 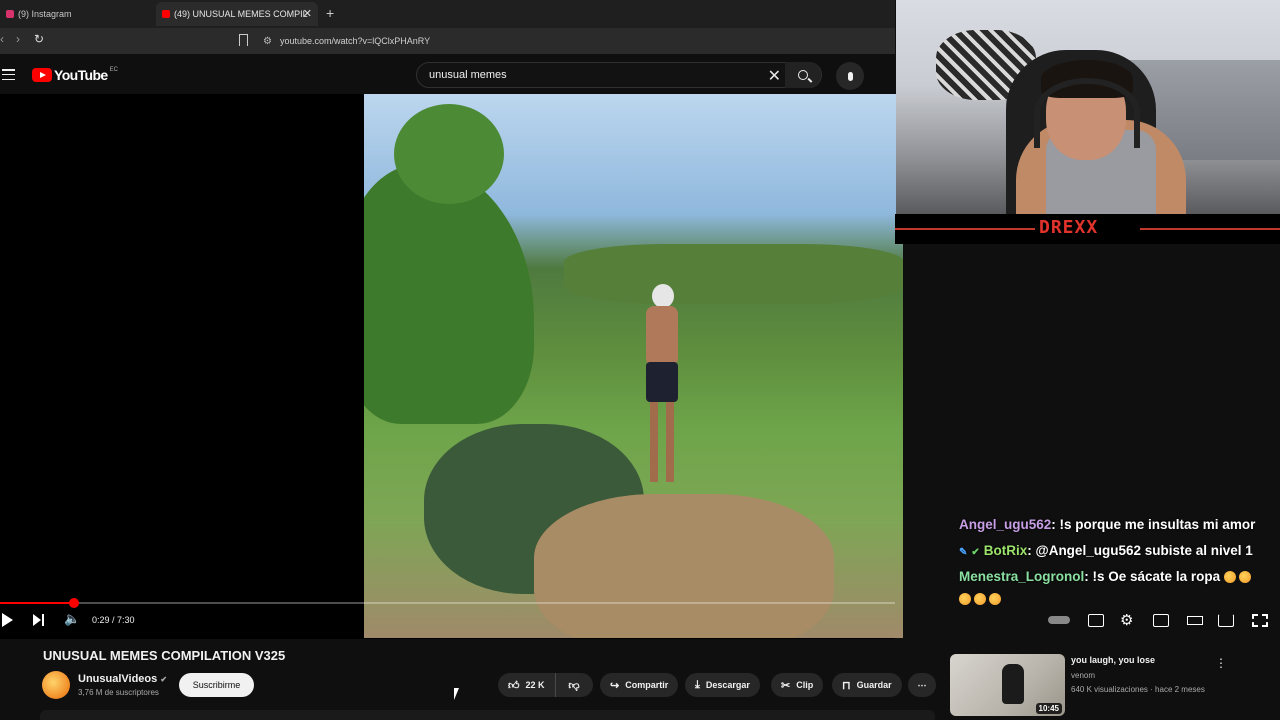 I want to click on next-bar, so click(x=43, y=620).